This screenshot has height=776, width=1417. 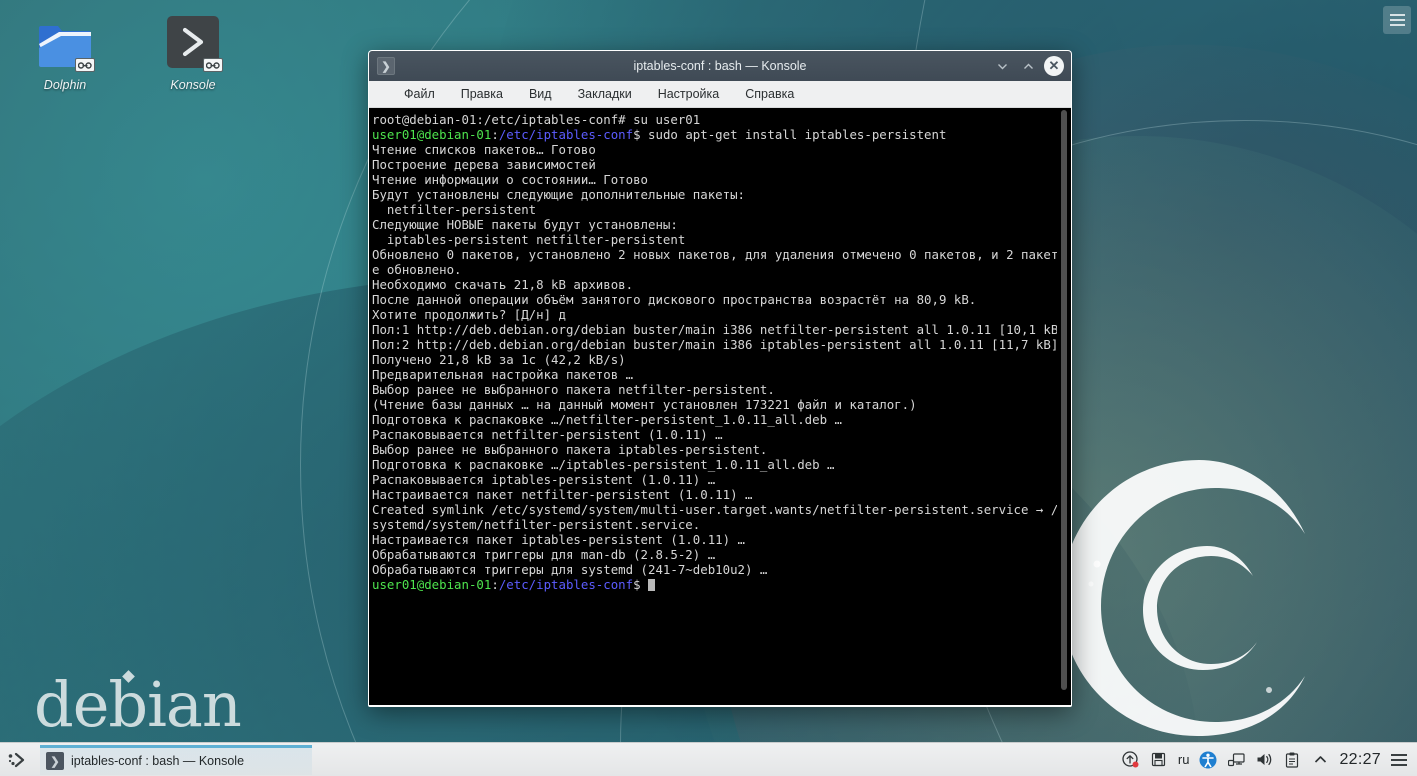 I want to click on desktop-toolbox-button, so click(x=1397, y=20).